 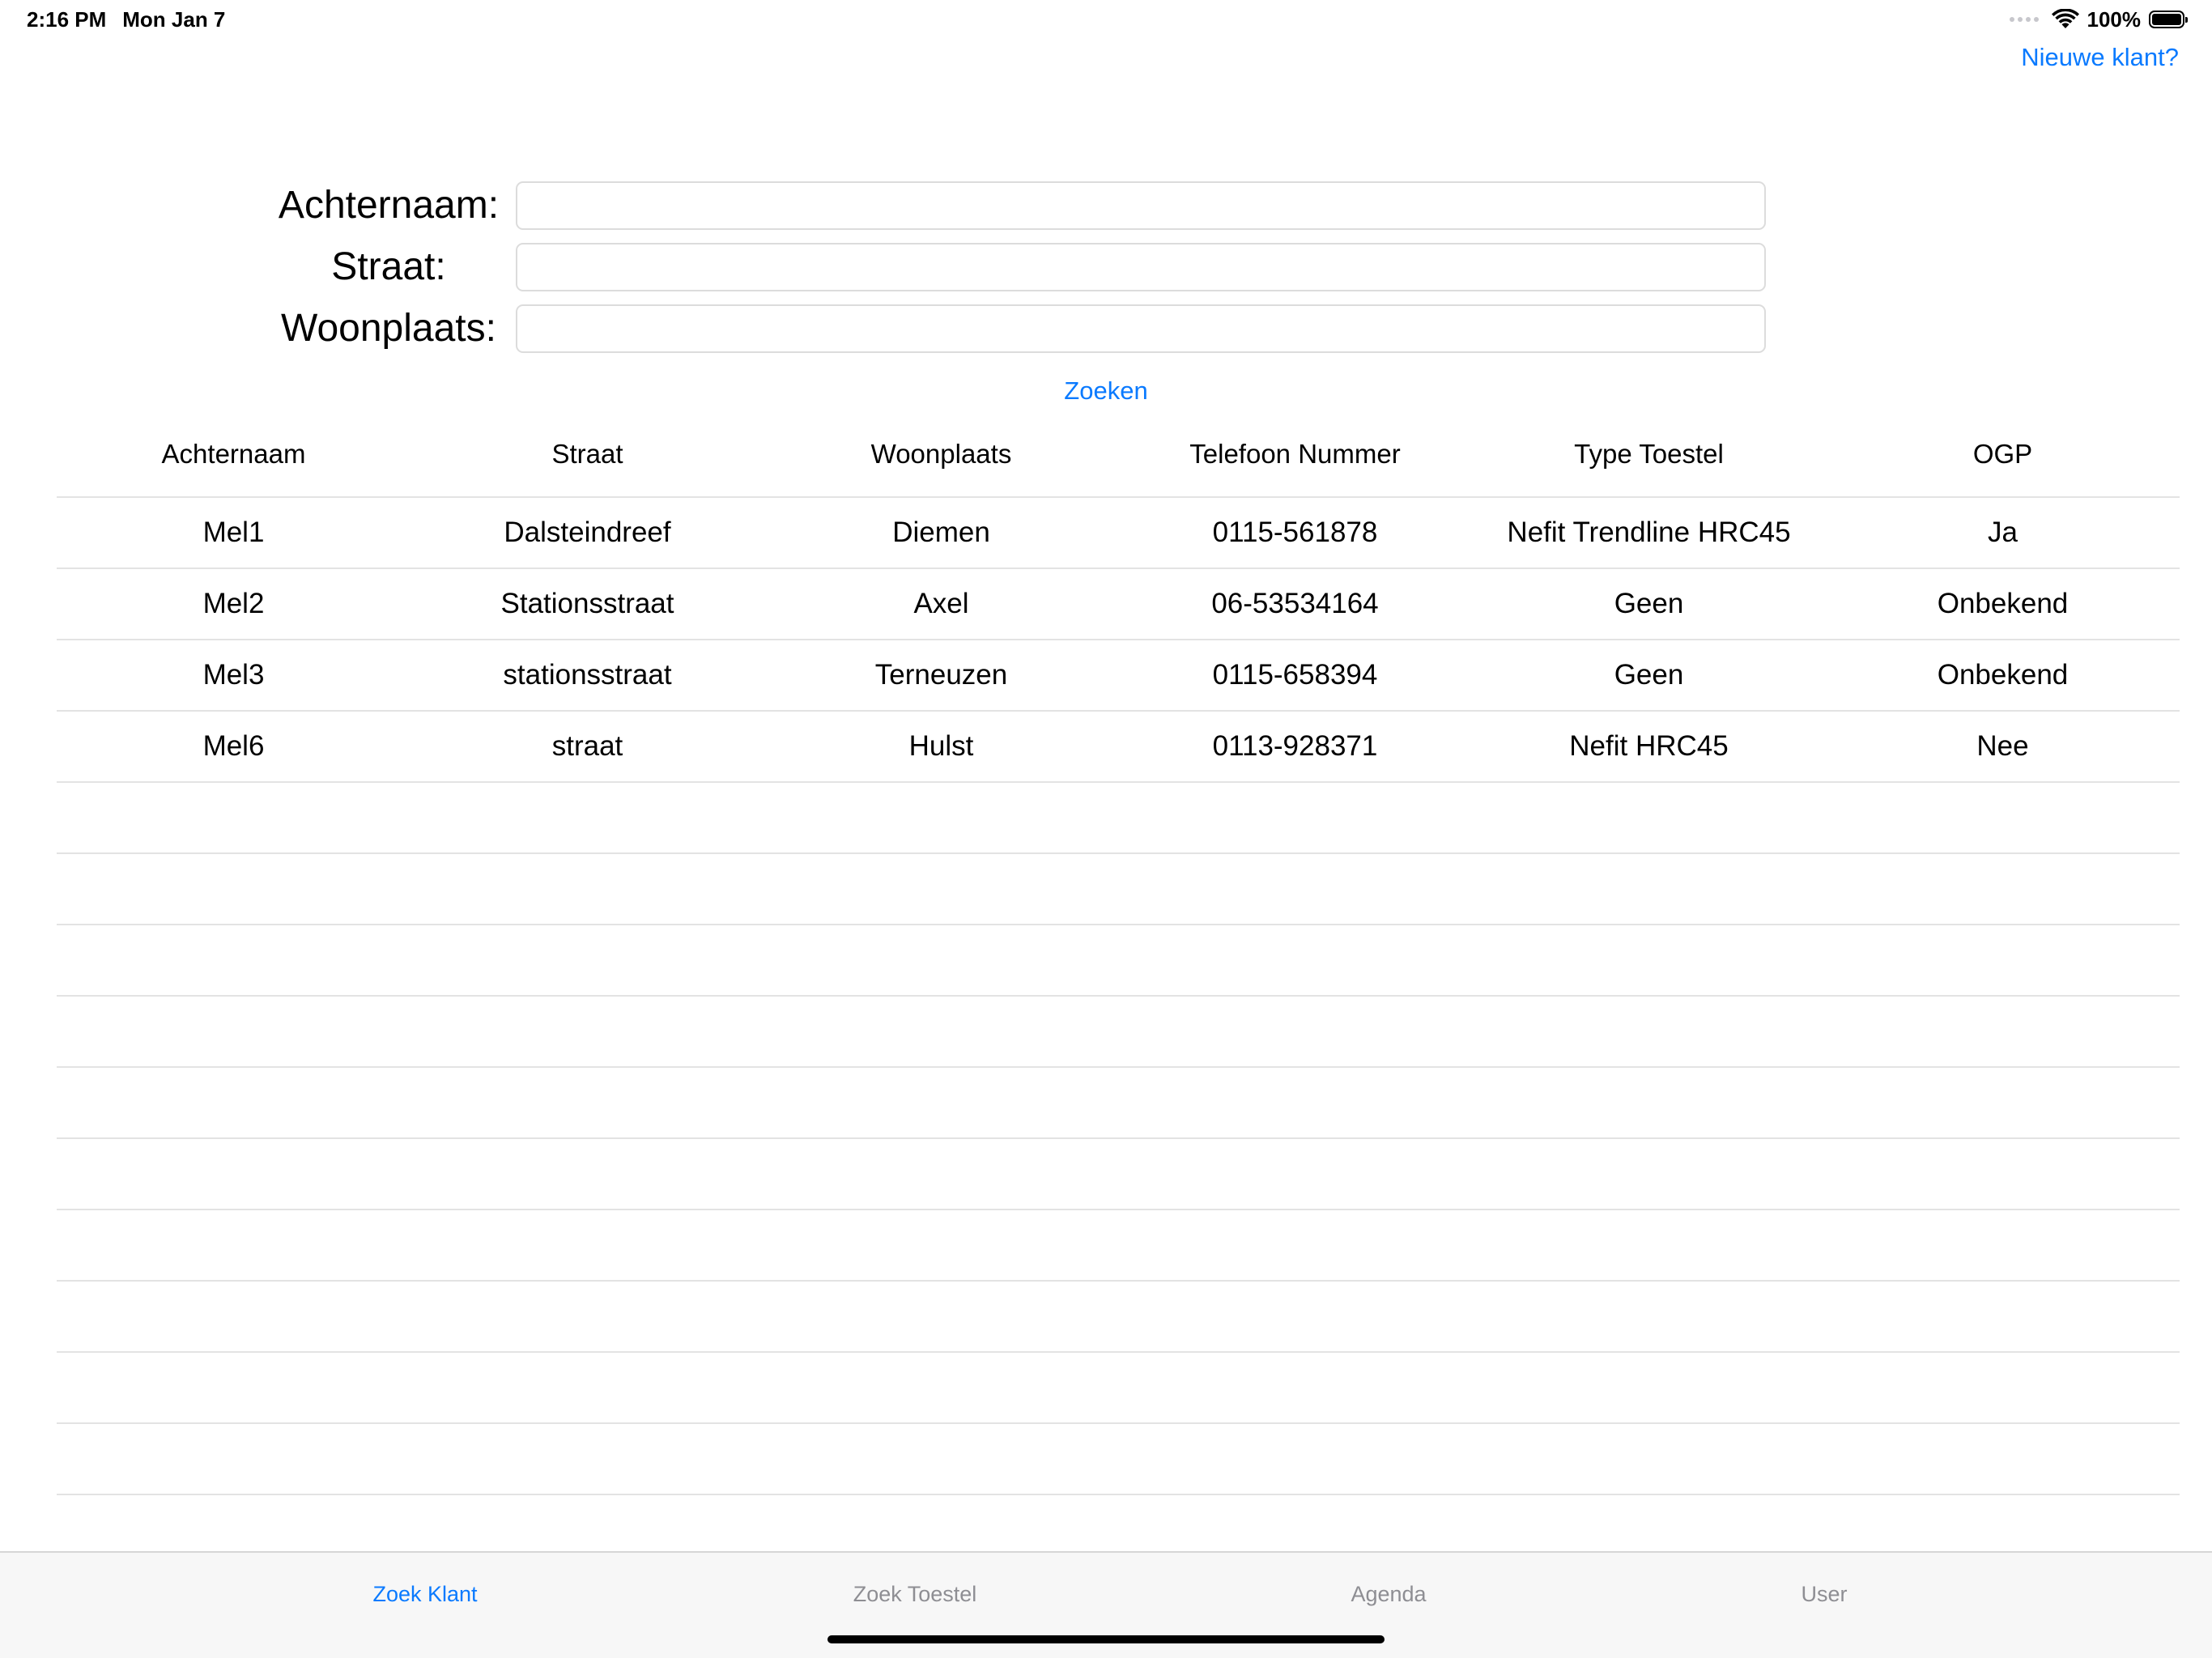 I want to click on home-indicator, so click(x=1106, y=1639).